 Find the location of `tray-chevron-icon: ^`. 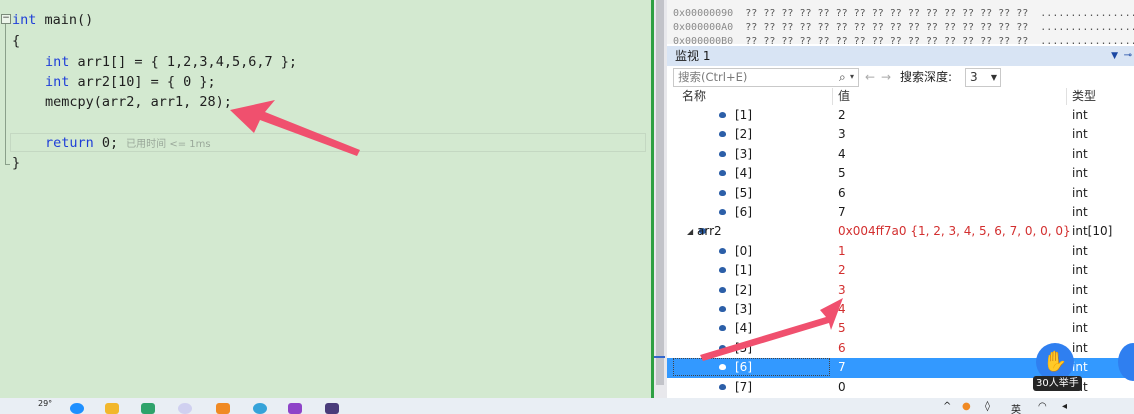

tray-chevron-icon: ^ is located at coordinates (947, 406).